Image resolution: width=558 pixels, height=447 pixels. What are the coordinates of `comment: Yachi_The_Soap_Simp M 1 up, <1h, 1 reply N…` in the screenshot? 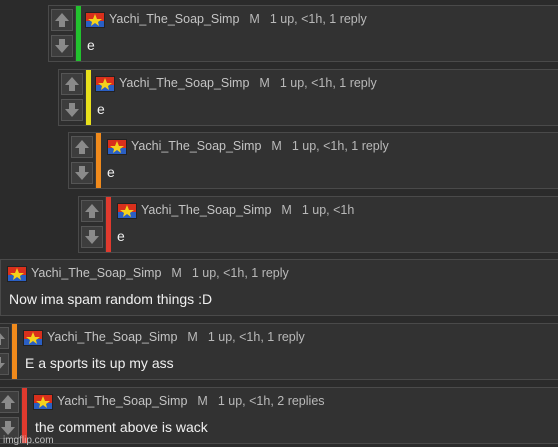 It's located at (279, 287).